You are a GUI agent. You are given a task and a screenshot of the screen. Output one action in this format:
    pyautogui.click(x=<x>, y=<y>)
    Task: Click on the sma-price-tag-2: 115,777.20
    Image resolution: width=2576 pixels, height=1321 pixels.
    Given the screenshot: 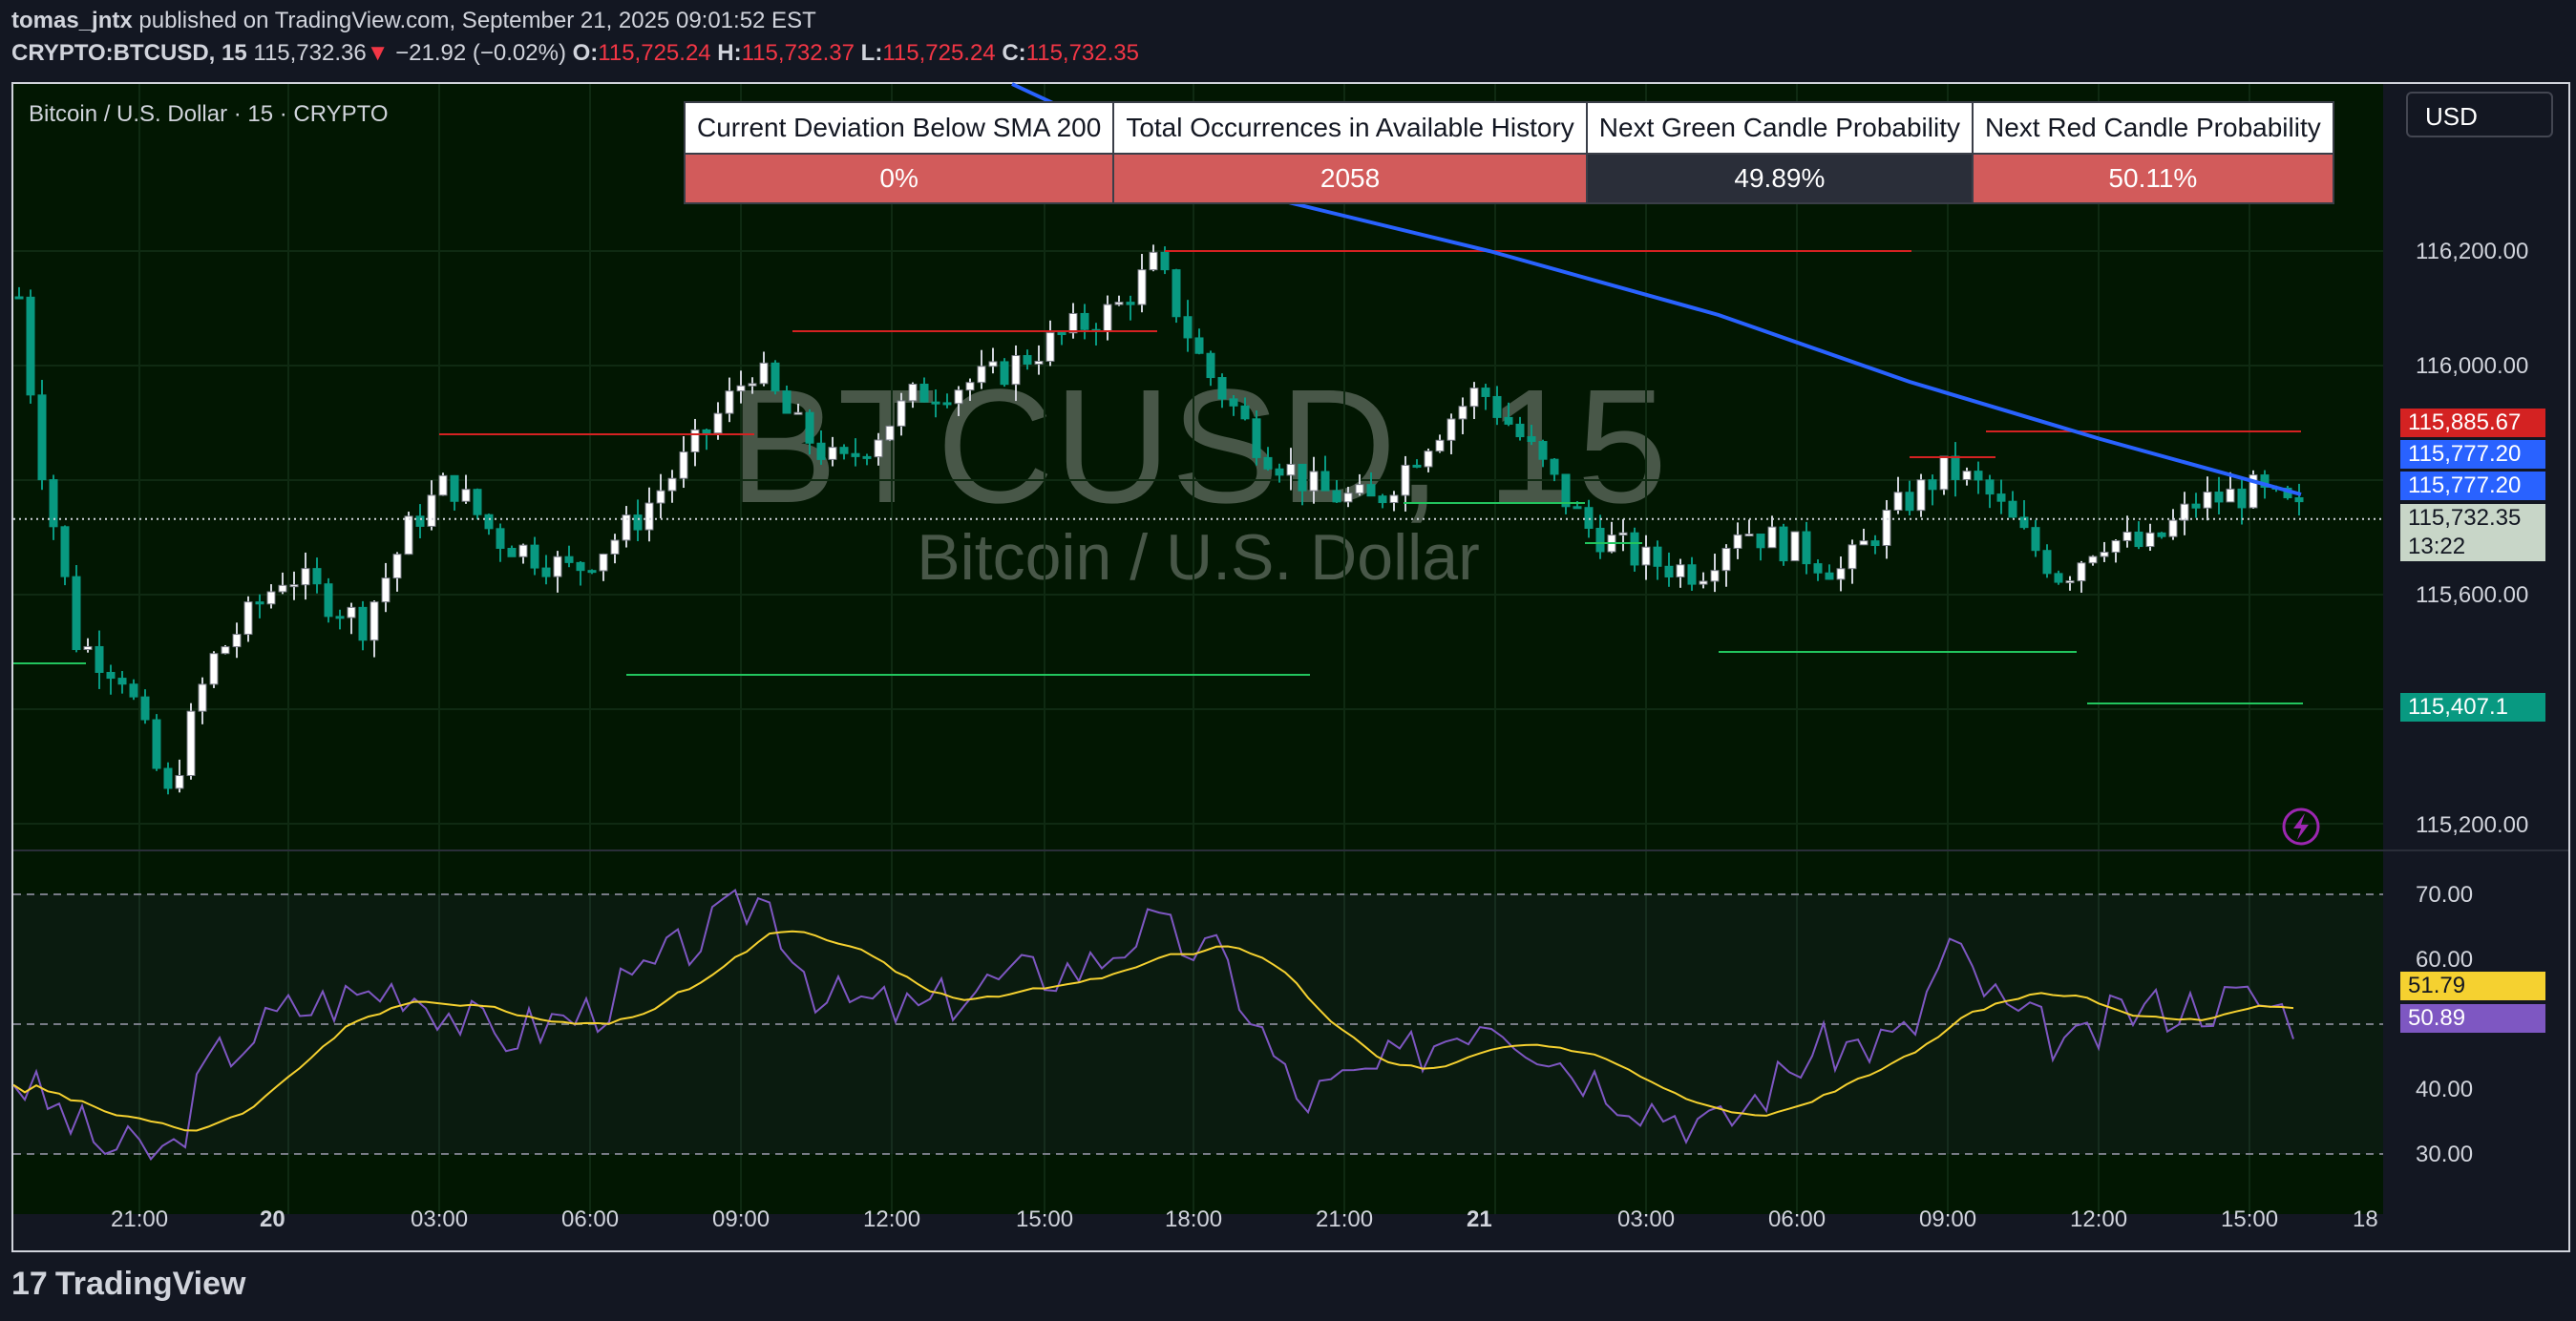 What is the action you would take?
    pyautogui.click(x=2472, y=486)
    